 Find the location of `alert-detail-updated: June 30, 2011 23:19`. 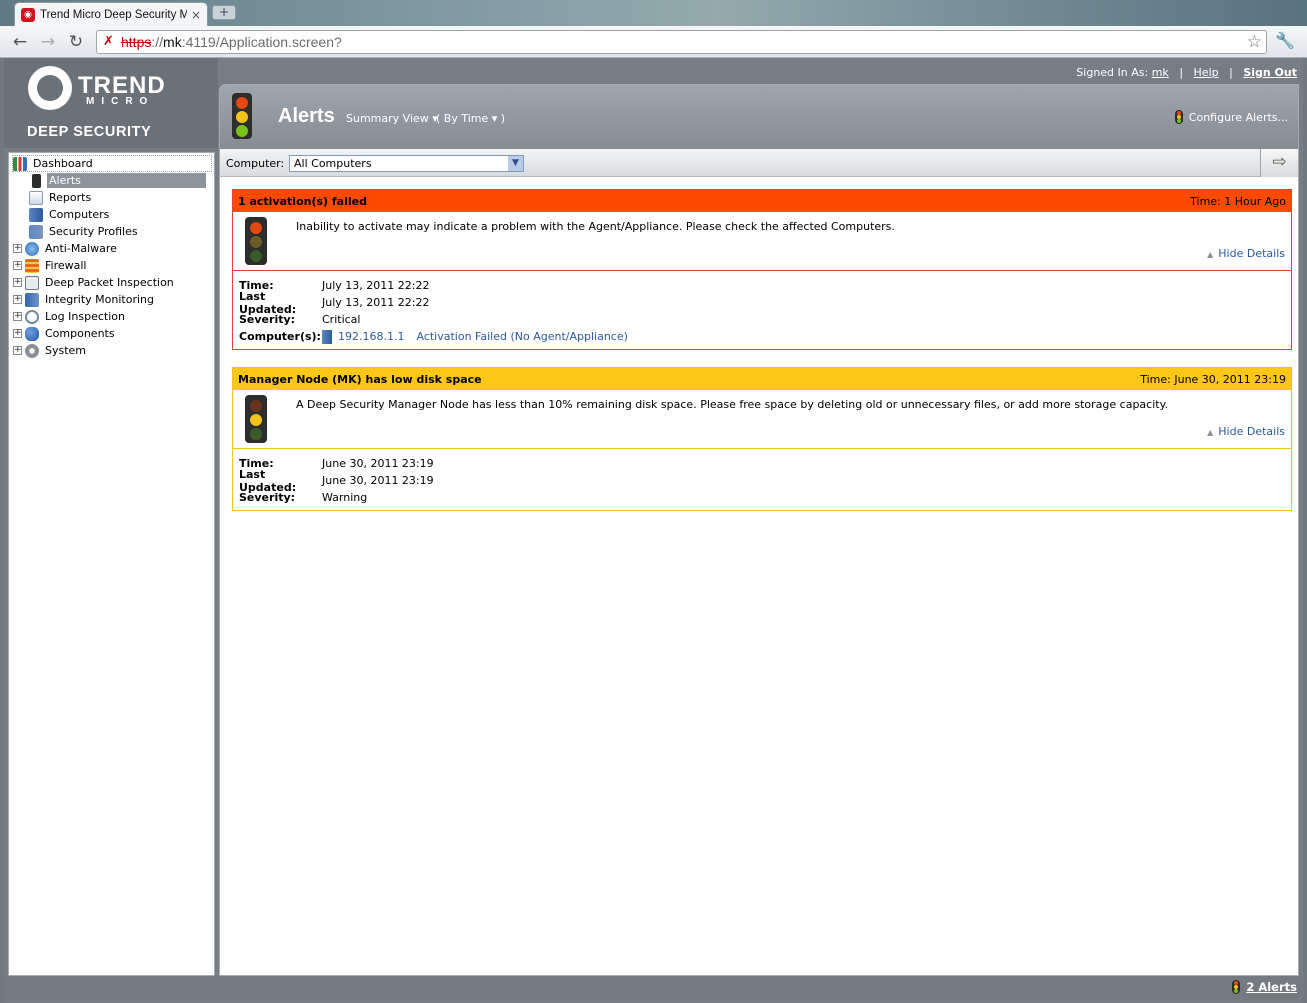

alert-detail-updated: June 30, 2011 23:19 is located at coordinates (378, 480).